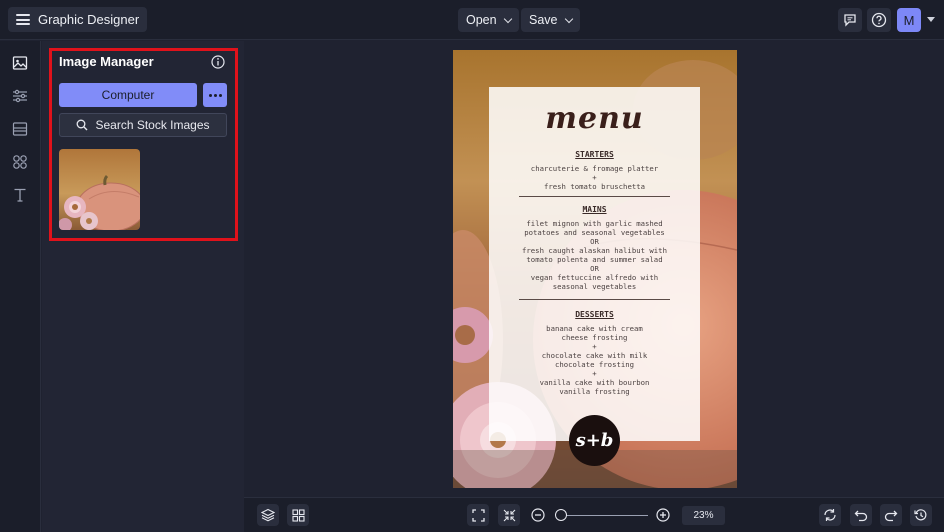 This screenshot has width=944, height=532. What do you see at coordinates (218, 62) in the screenshot?
I see `info-icon` at bounding box center [218, 62].